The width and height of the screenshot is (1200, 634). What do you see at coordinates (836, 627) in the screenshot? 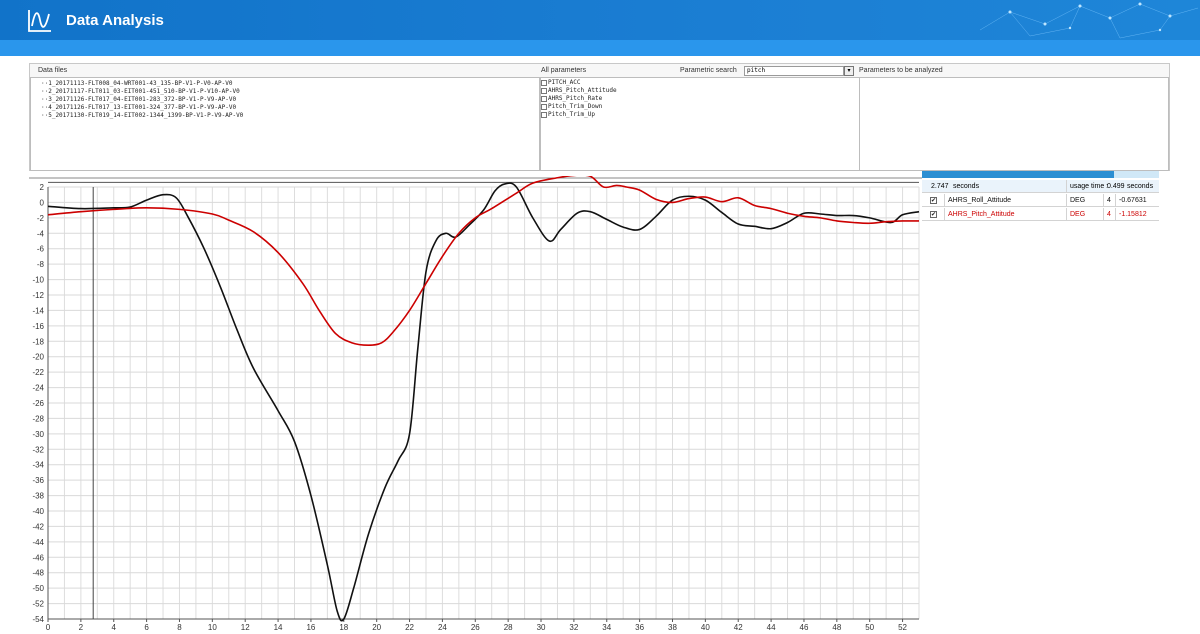
I see `x-tick-label: 48` at bounding box center [836, 627].